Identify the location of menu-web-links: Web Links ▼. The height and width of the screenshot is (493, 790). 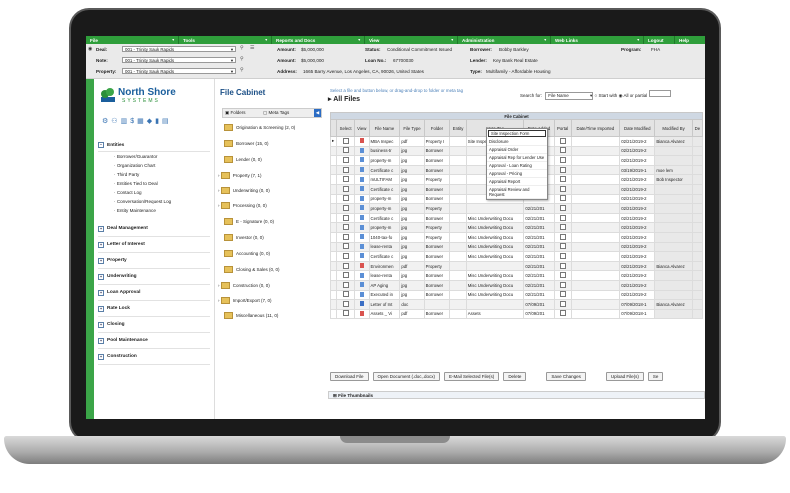
(597, 40).